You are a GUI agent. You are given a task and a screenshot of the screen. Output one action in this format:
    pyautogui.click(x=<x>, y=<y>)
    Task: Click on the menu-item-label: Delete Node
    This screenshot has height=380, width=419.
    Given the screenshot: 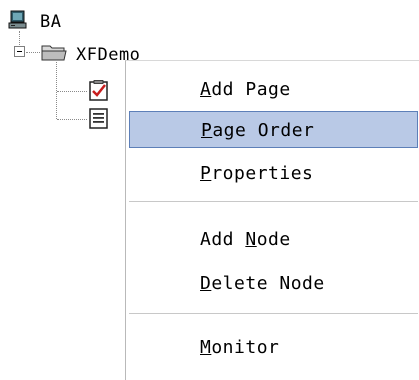 What is the action you would take?
    pyautogui.click(x=262, y=283)
    